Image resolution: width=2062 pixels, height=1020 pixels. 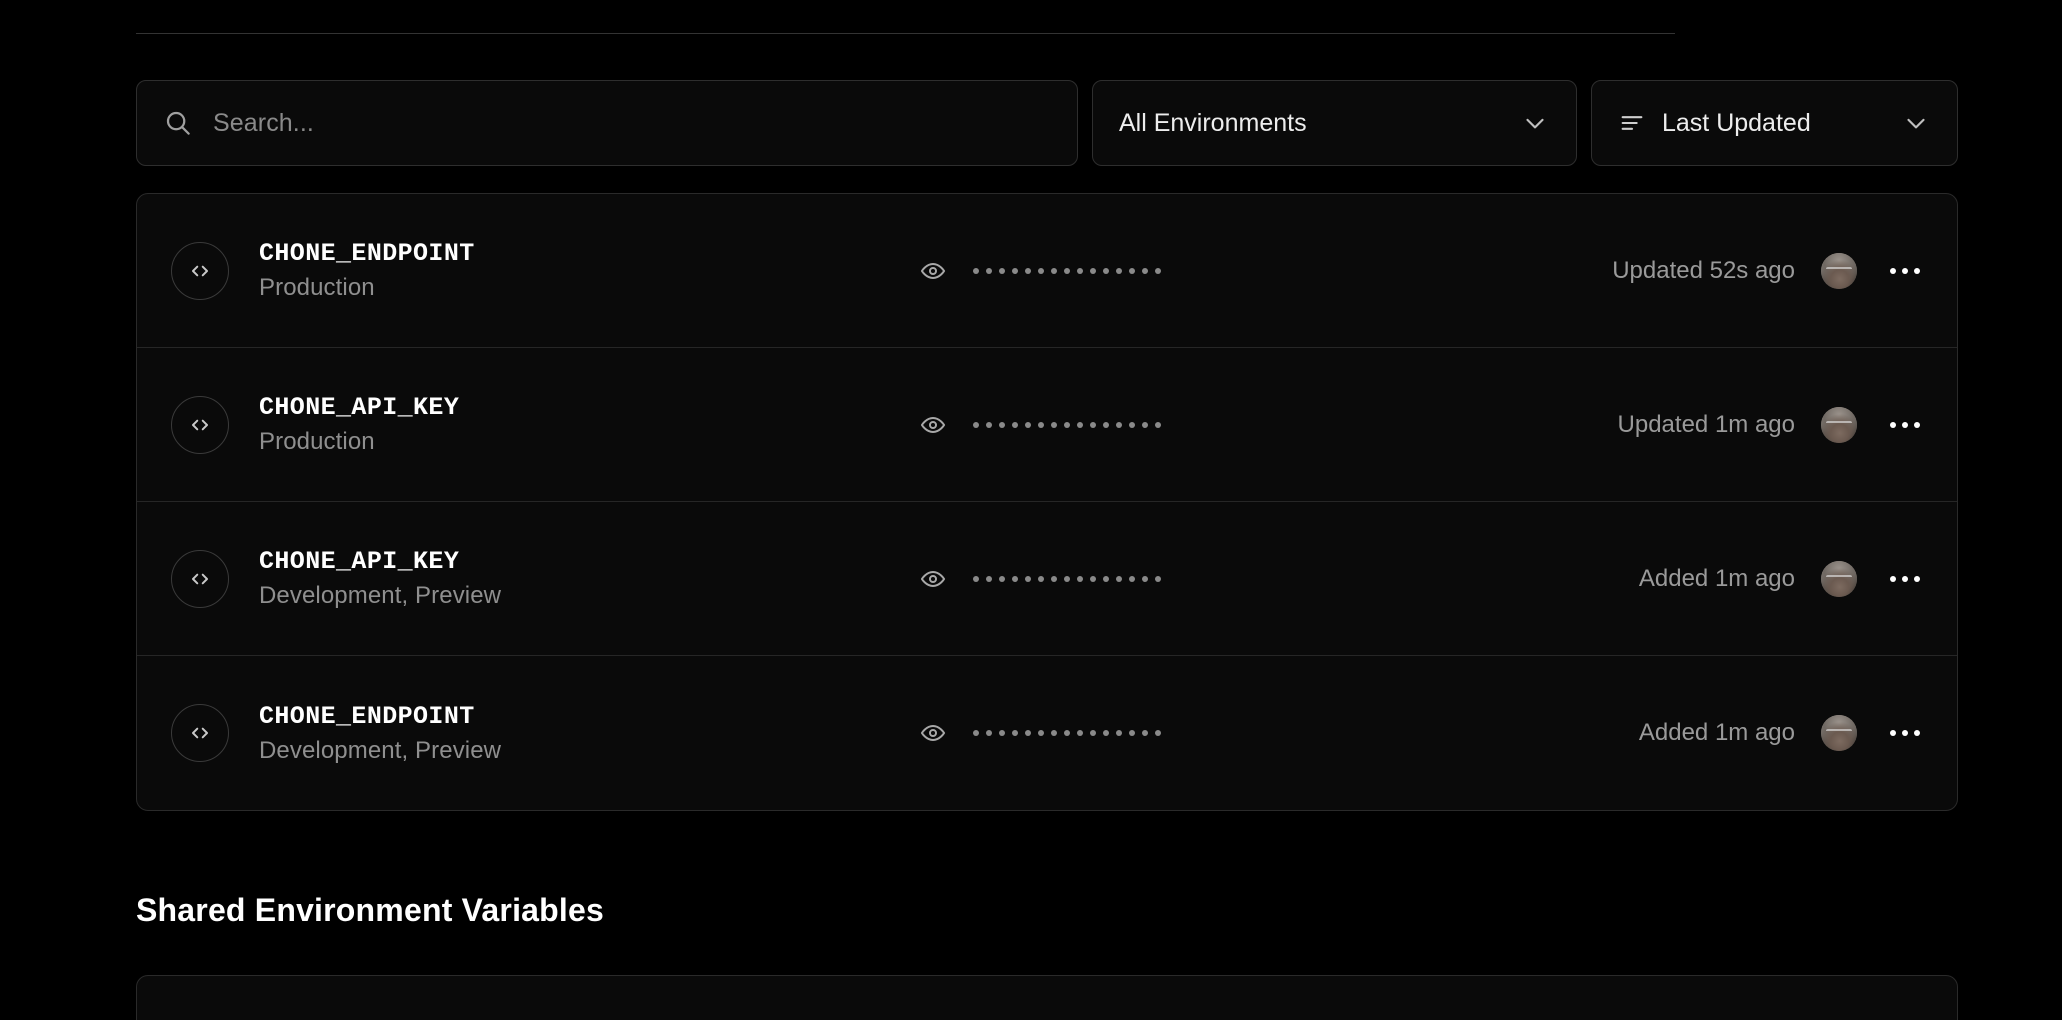 What do you see at coordinates (589, 578) in the screenshot?
I see `variable-identity: CHONE_API_KEY Development, Preview` at bounding box center [589, 578].